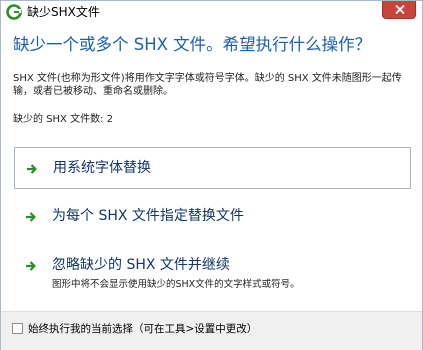 This screenshot has width=423, height=350. What do you see at coordinates (192, 44) in the screenshot?
I see `dialog-heading: 缺少一个或多个 SHX 文件。希望执行什么操作？` at bounding box center [192, 44].